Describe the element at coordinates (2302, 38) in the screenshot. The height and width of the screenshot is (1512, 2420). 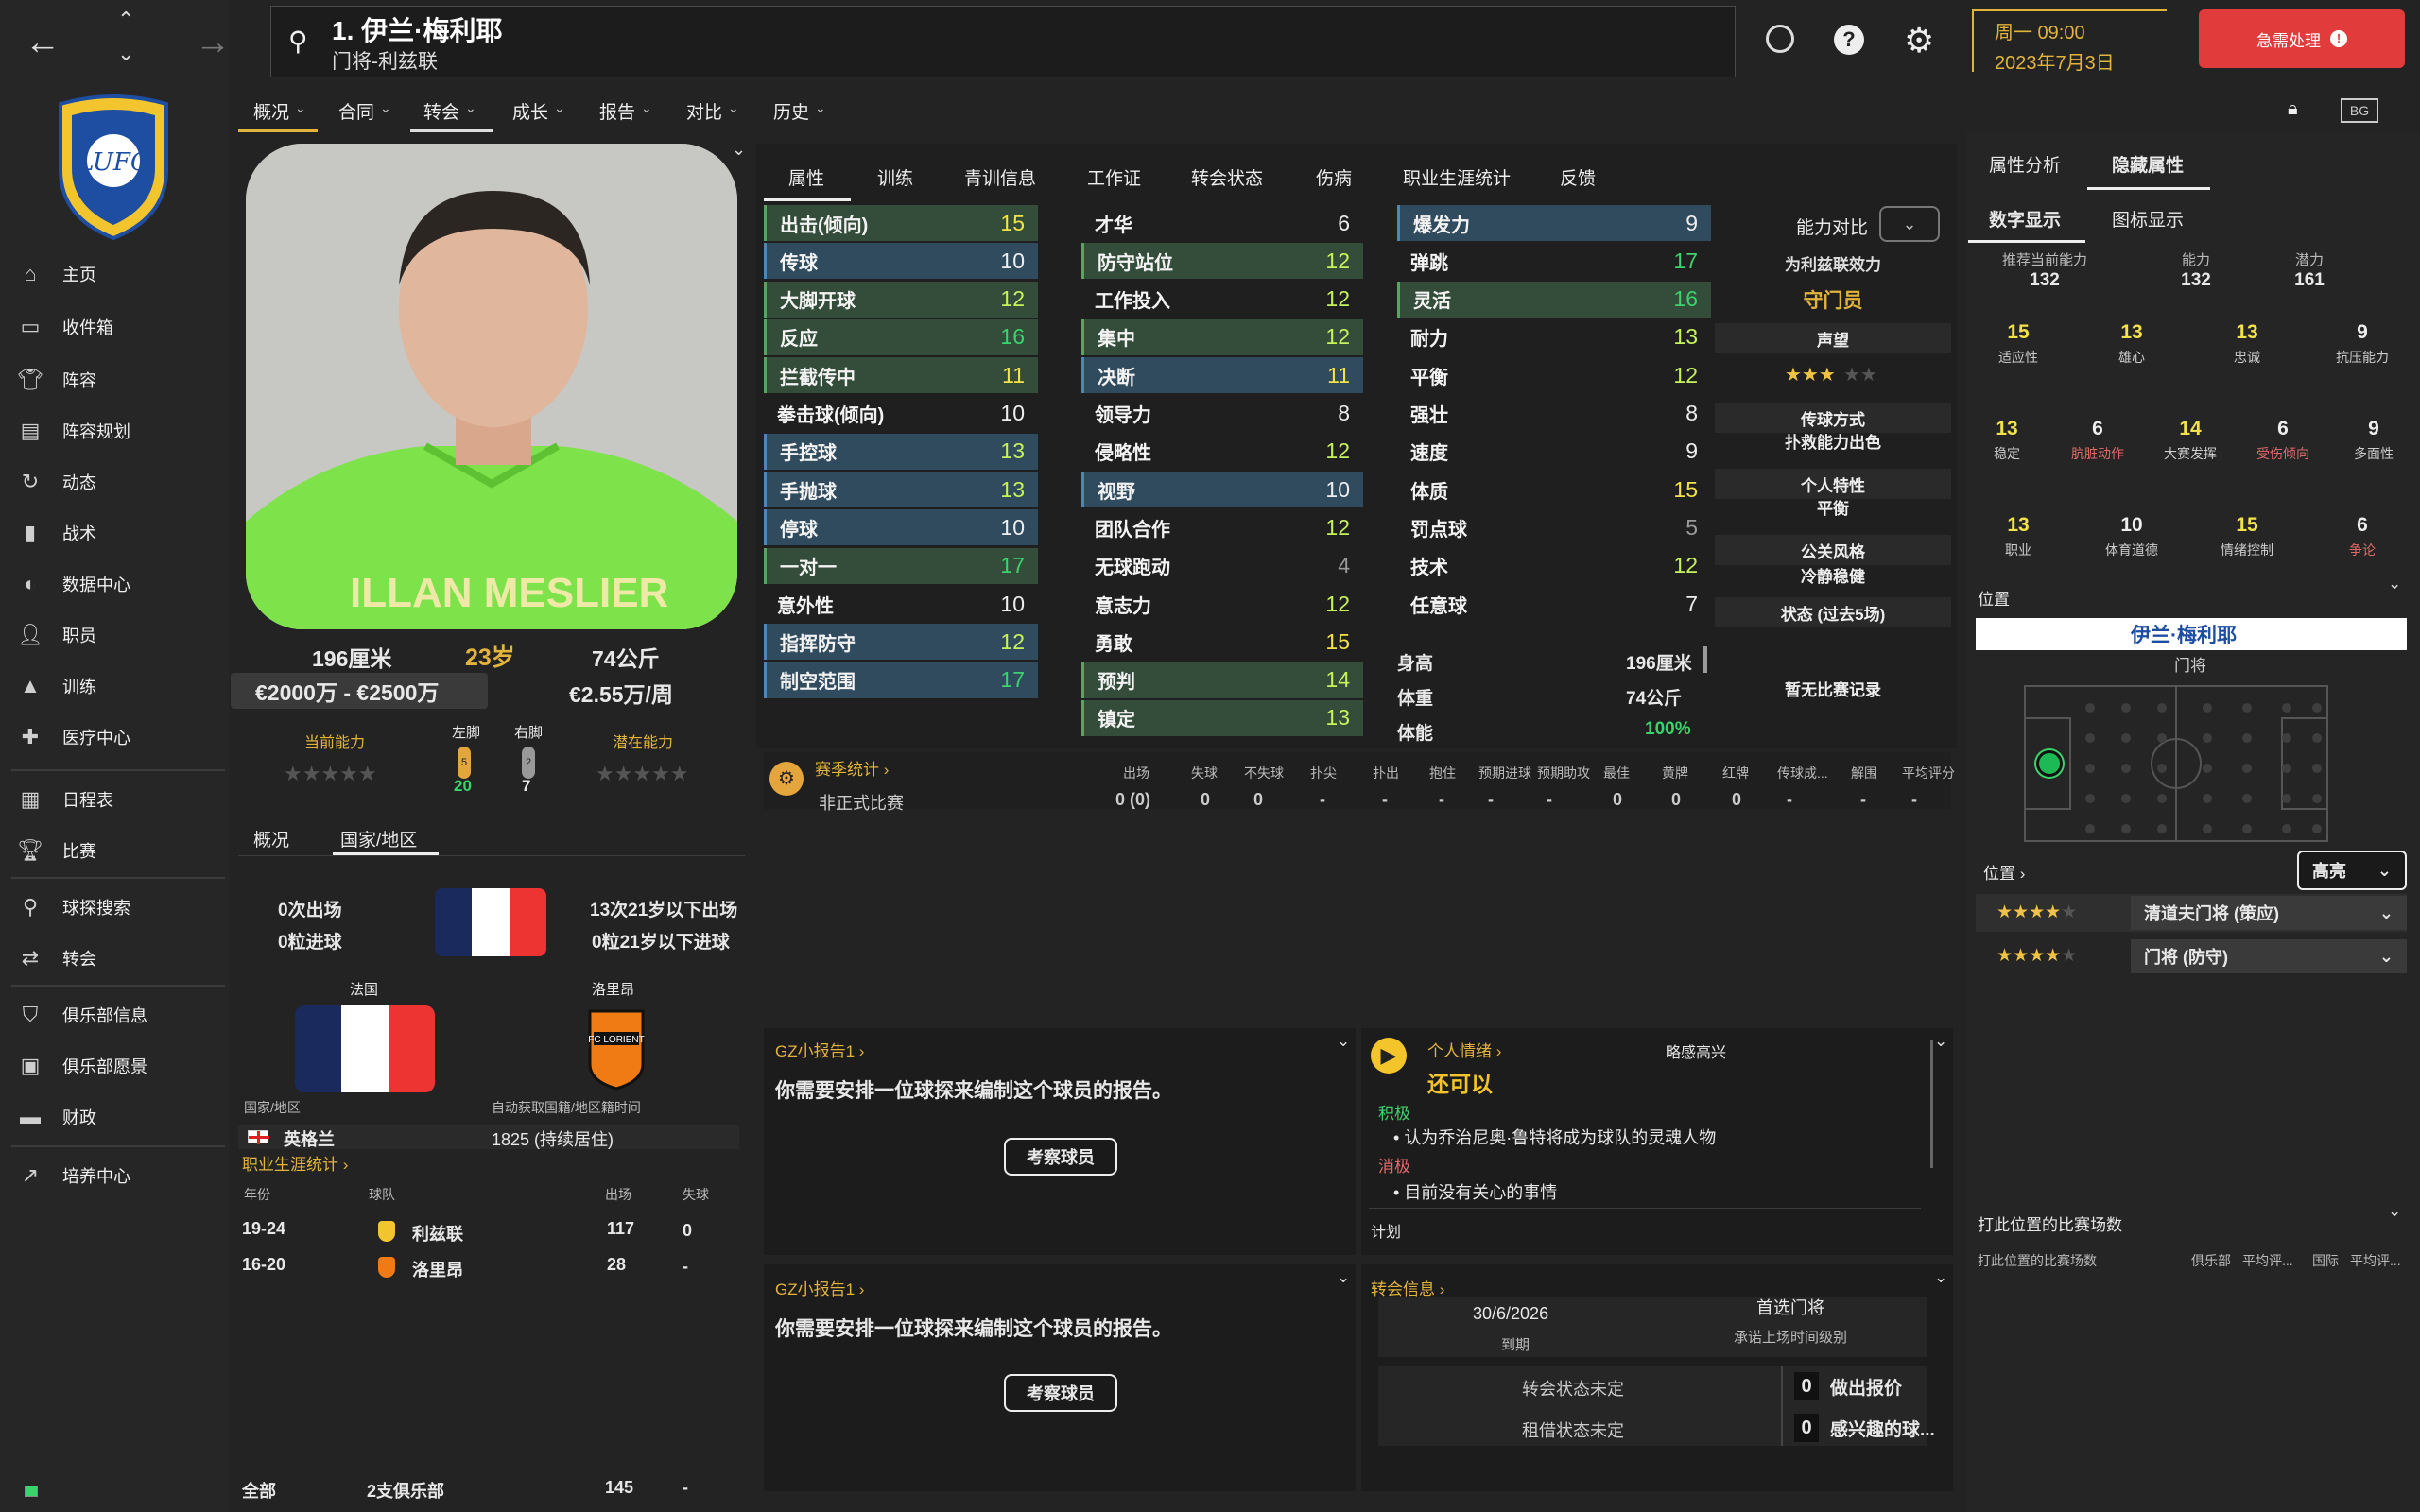
I see `urgent-button: 急需处理 !` at that location.